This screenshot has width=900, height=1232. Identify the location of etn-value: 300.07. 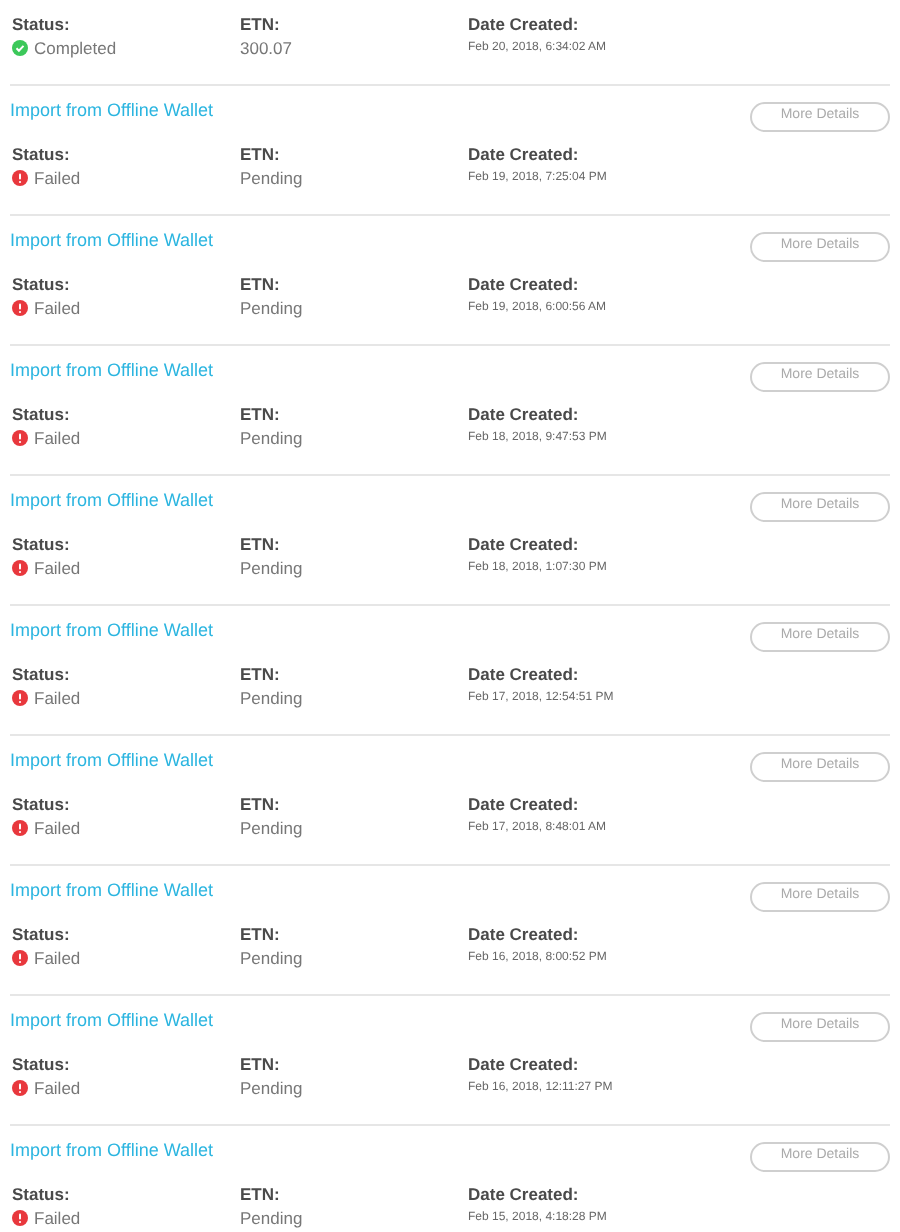
(267, 48).